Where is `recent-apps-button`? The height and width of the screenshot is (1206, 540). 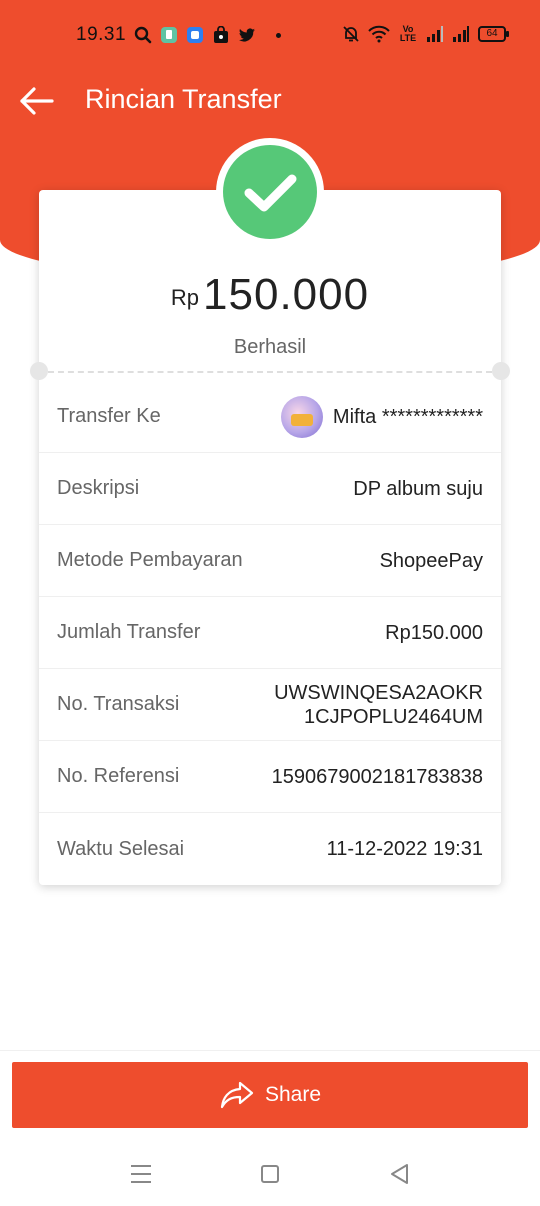 recent-apps-button is located at coordinates (141, 1174).